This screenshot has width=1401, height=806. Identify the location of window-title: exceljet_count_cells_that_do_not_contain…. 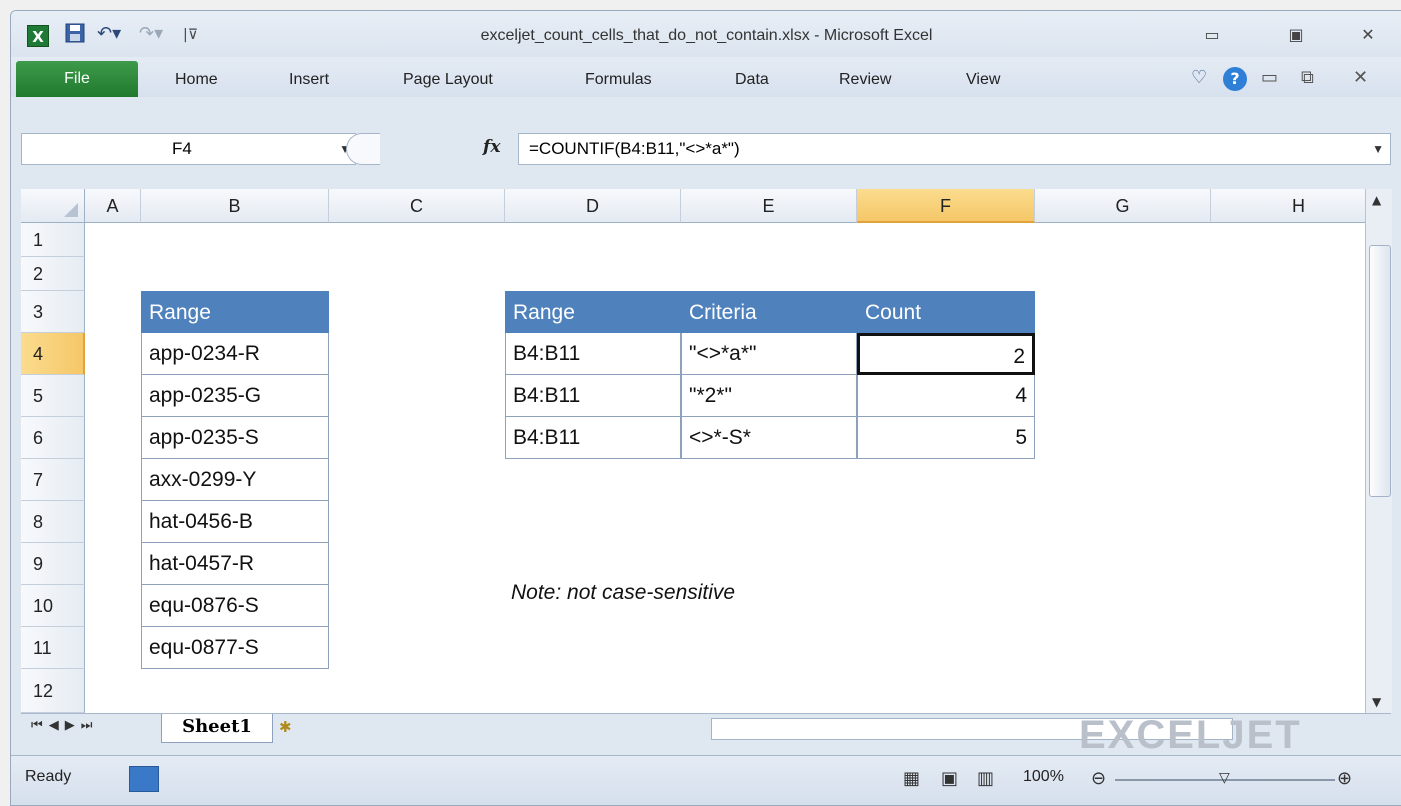
(706, 35).